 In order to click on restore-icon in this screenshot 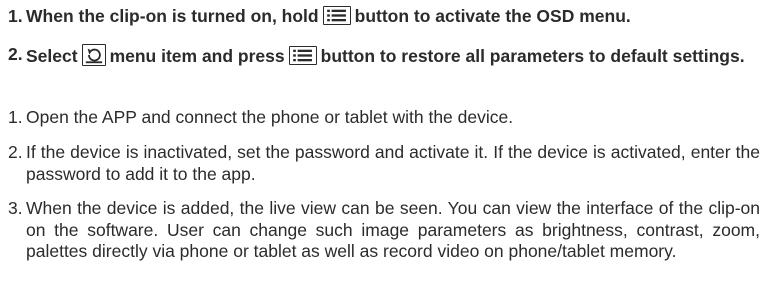, I will do `click(93, 55)`.